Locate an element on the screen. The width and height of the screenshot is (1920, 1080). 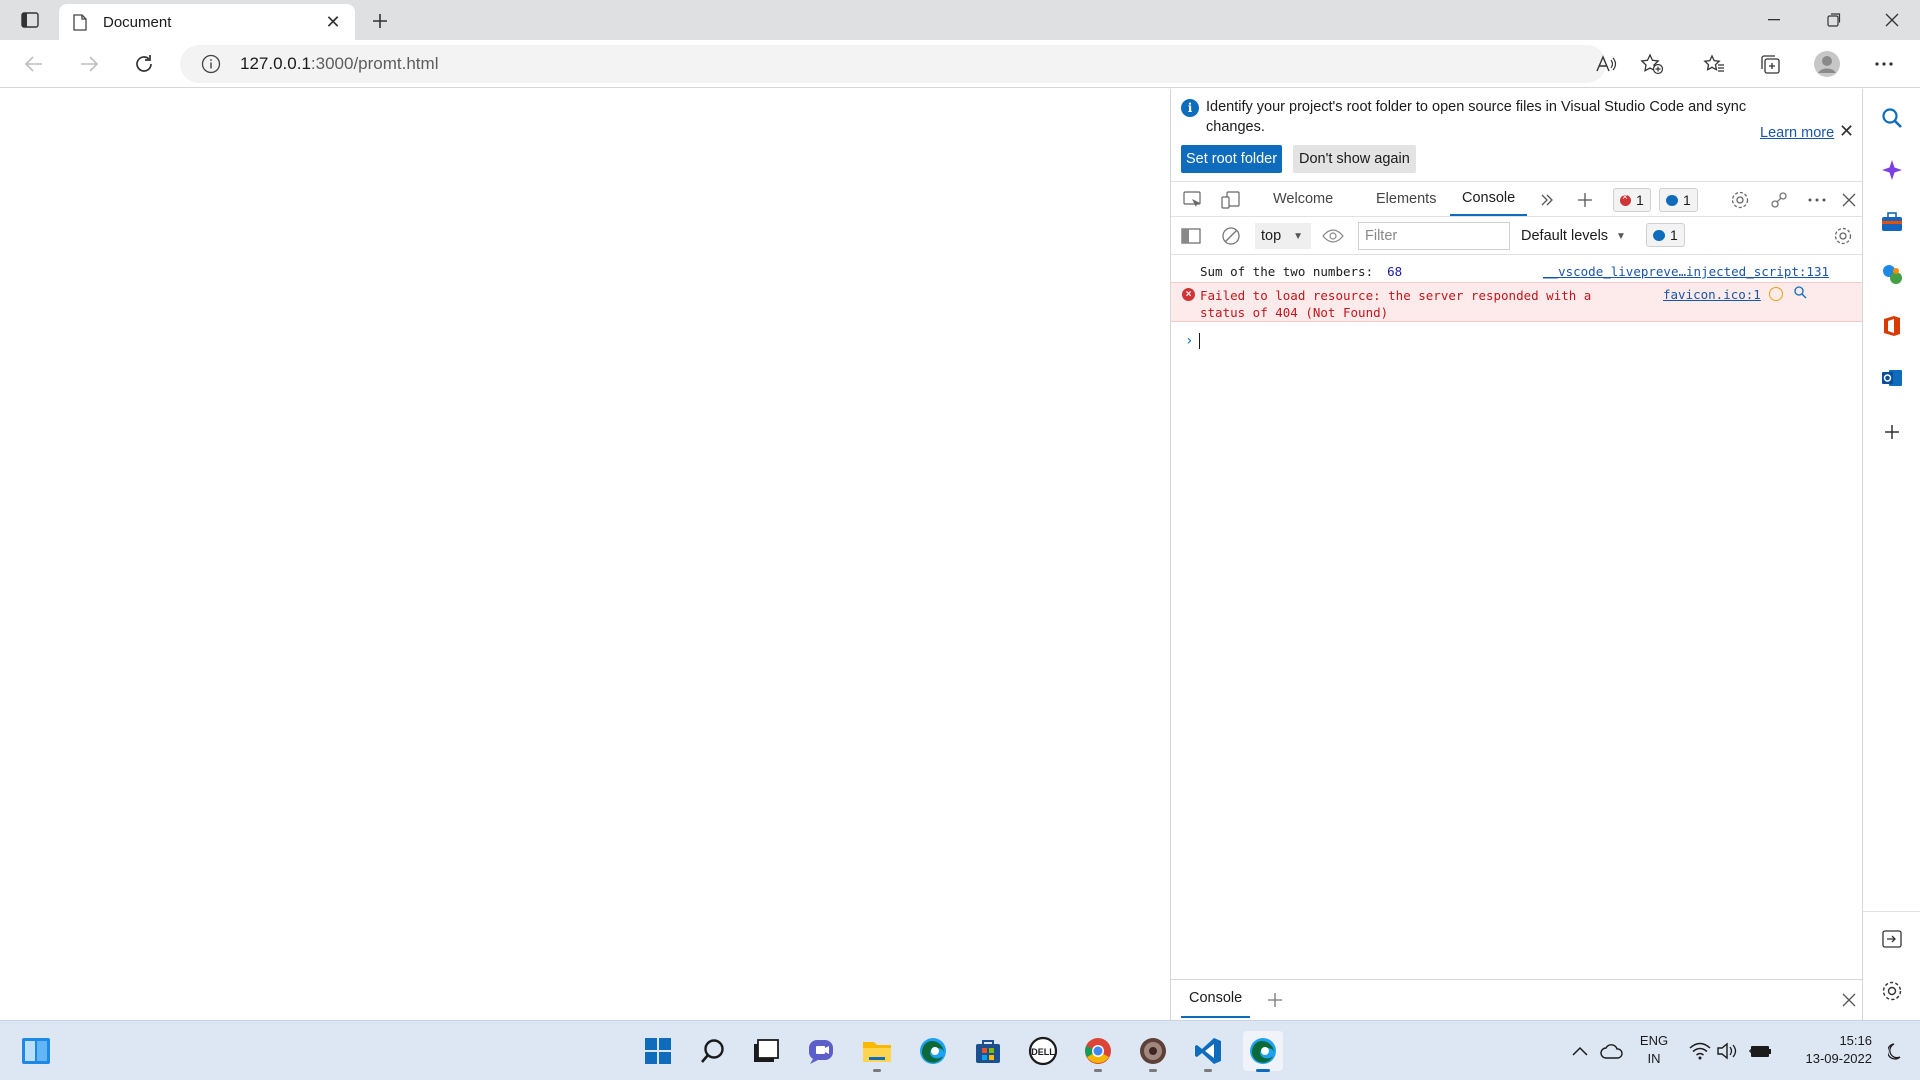
wifi-icon is located at coordinates (1700, 1051).